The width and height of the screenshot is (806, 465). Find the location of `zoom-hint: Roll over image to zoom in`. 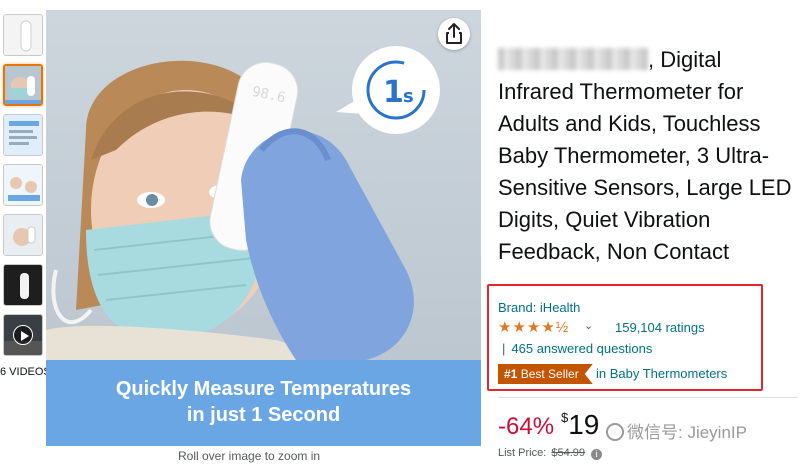

zoom-hint: Roll over image to zoom in is located at coordinates (249, 456).